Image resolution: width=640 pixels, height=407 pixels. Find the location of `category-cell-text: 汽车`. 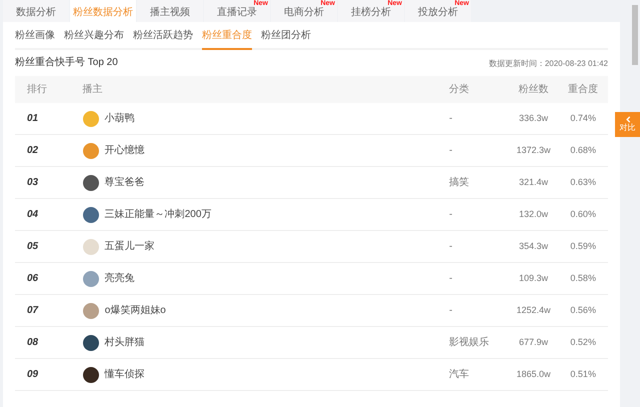

category-cell-text: 汽车 is located at coordinates (459, 375).